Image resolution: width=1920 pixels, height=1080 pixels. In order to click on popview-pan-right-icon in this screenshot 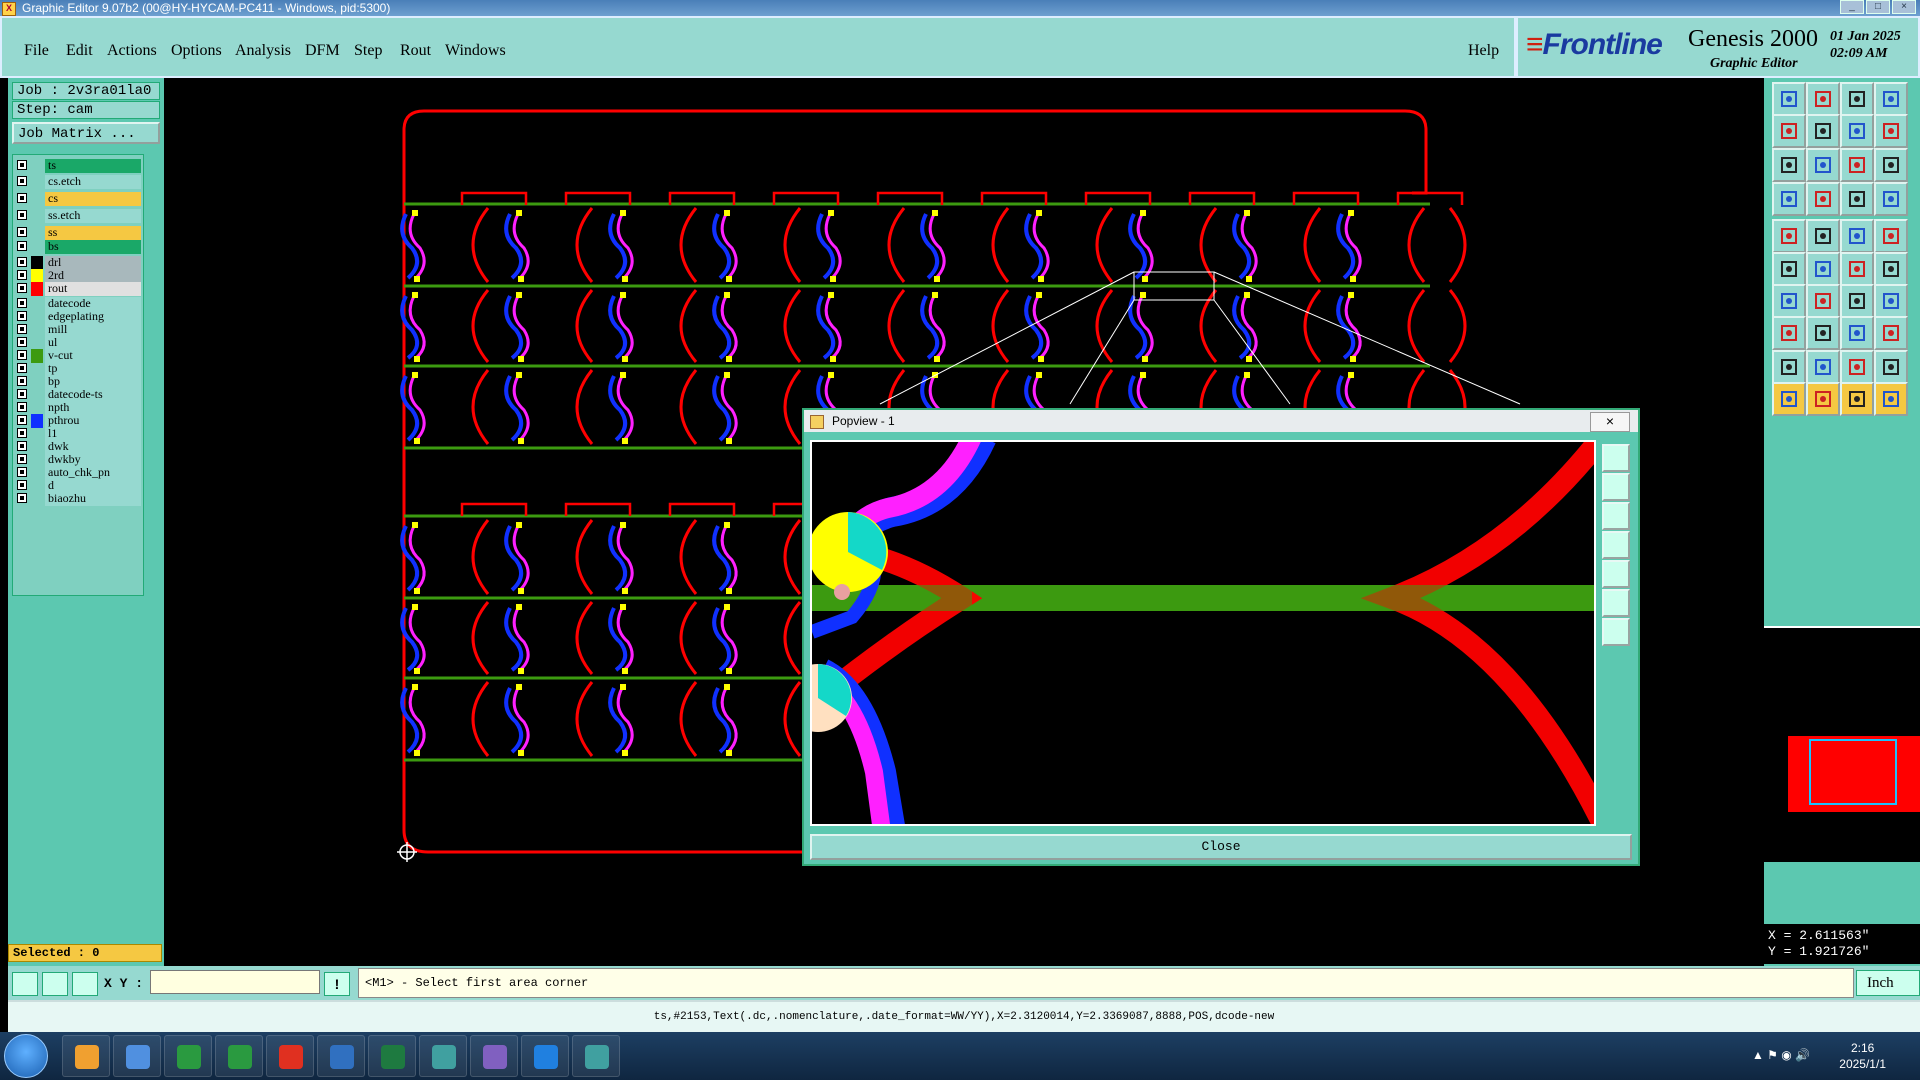, I will do `click(1616, 574)`.